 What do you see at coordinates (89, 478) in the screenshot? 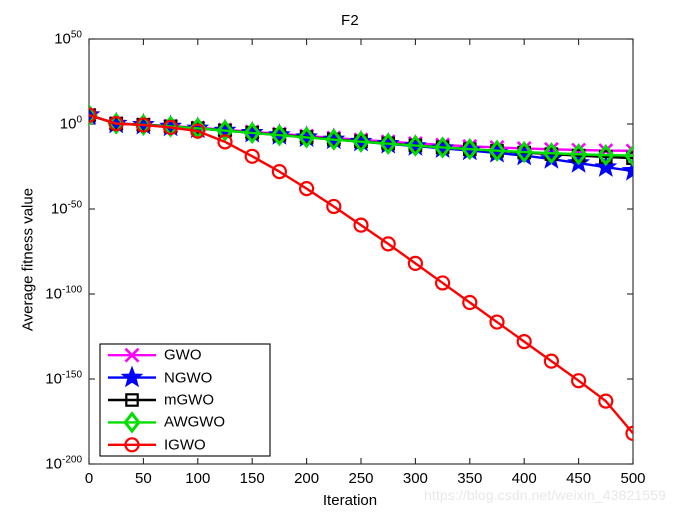
I see `x-tick-label: 0` at bounding box center [89, 478].